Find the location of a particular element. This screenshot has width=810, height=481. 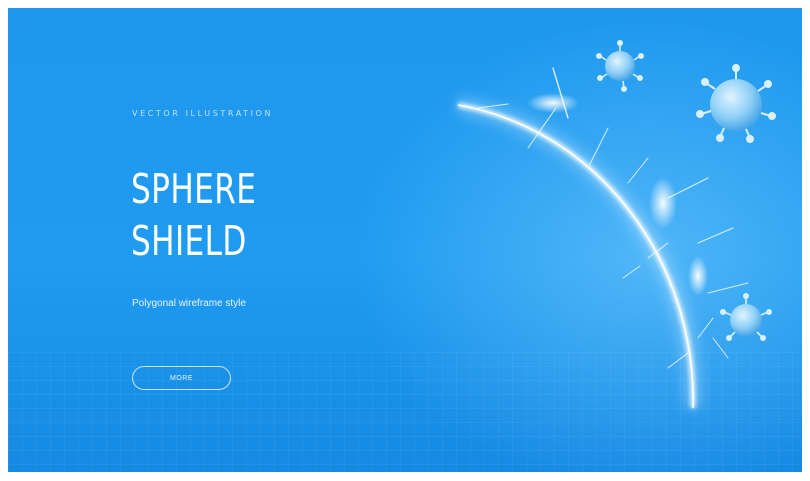

subtitle: Polygonal wireframe style is located at coordinates (189, 303).